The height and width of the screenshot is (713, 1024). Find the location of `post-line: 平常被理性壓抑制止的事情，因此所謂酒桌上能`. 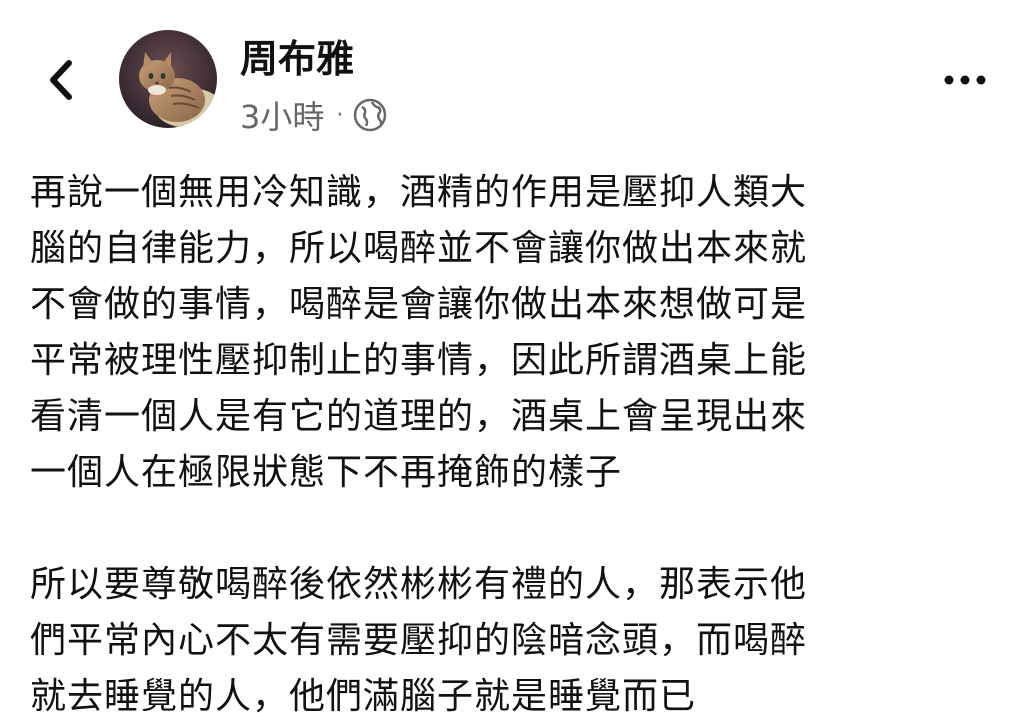

post-line: 平常被理性壓抑制止的事情，因此所謂酒桌上能 is located at coordinates (419, 360).